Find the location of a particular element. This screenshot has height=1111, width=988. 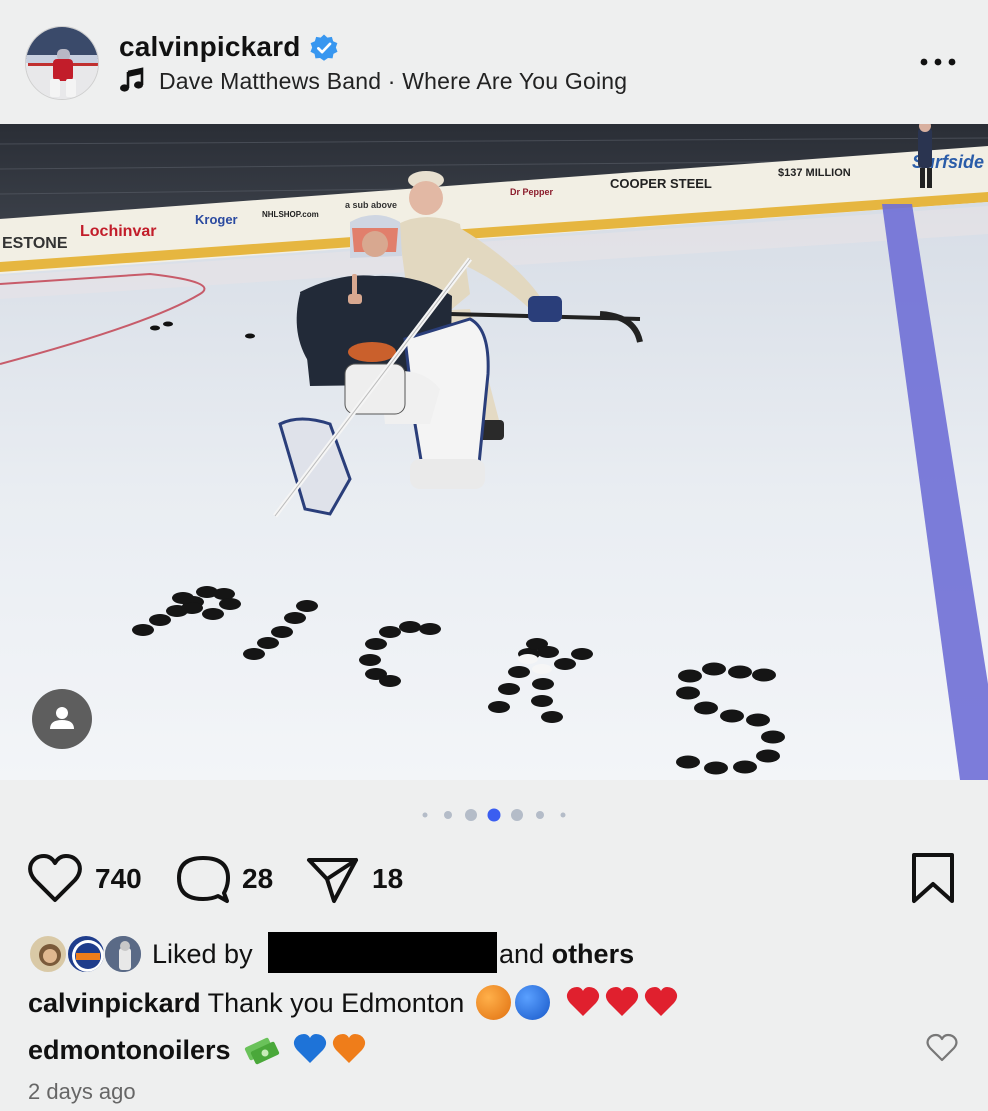

others-label: others is located at coordinates (593, 954).